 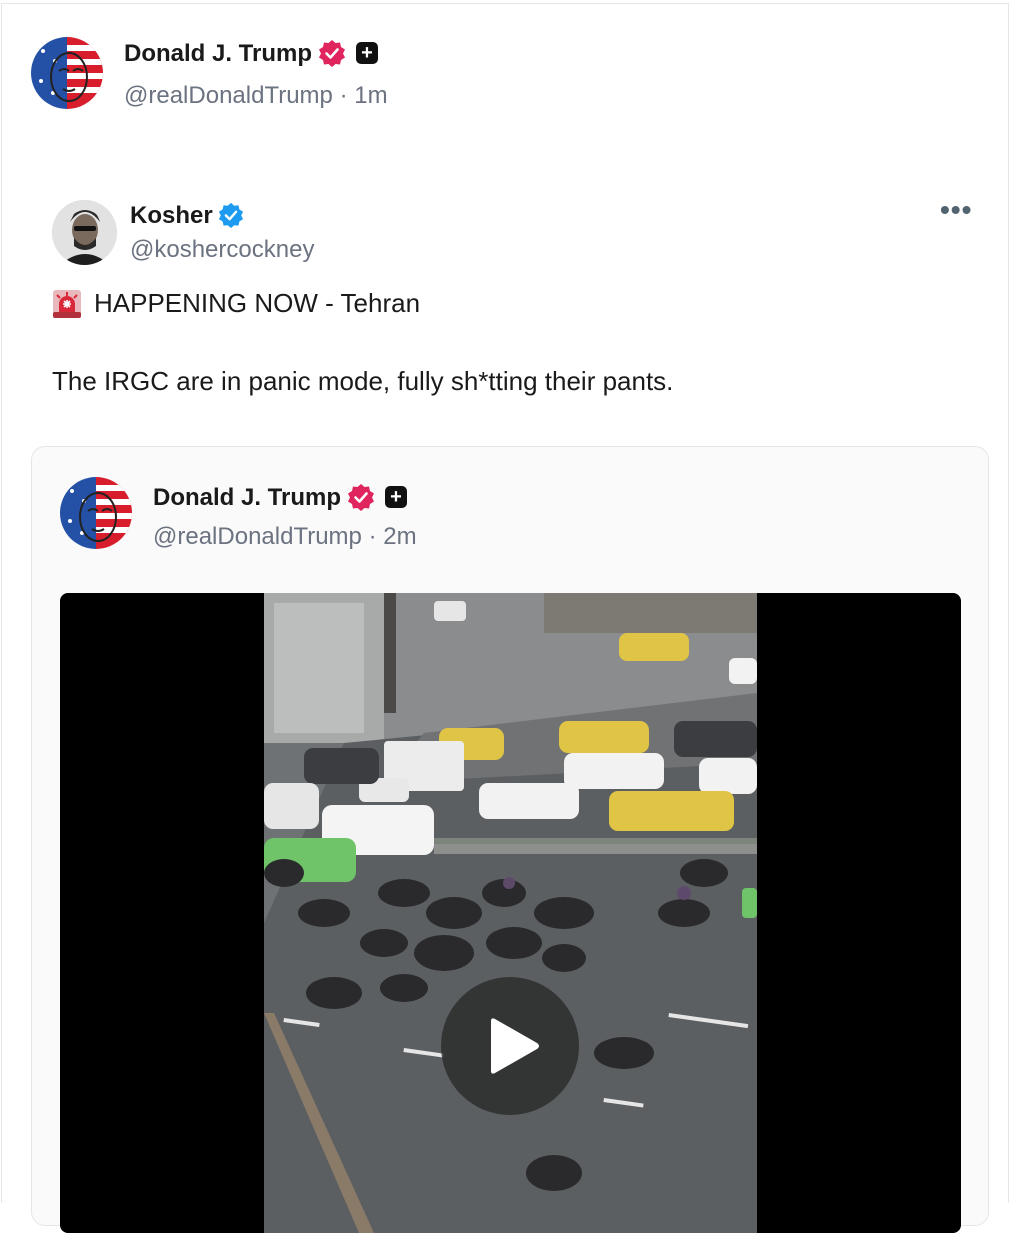 I want to click on nested-trump-avatar, so click(x=96, y=513).